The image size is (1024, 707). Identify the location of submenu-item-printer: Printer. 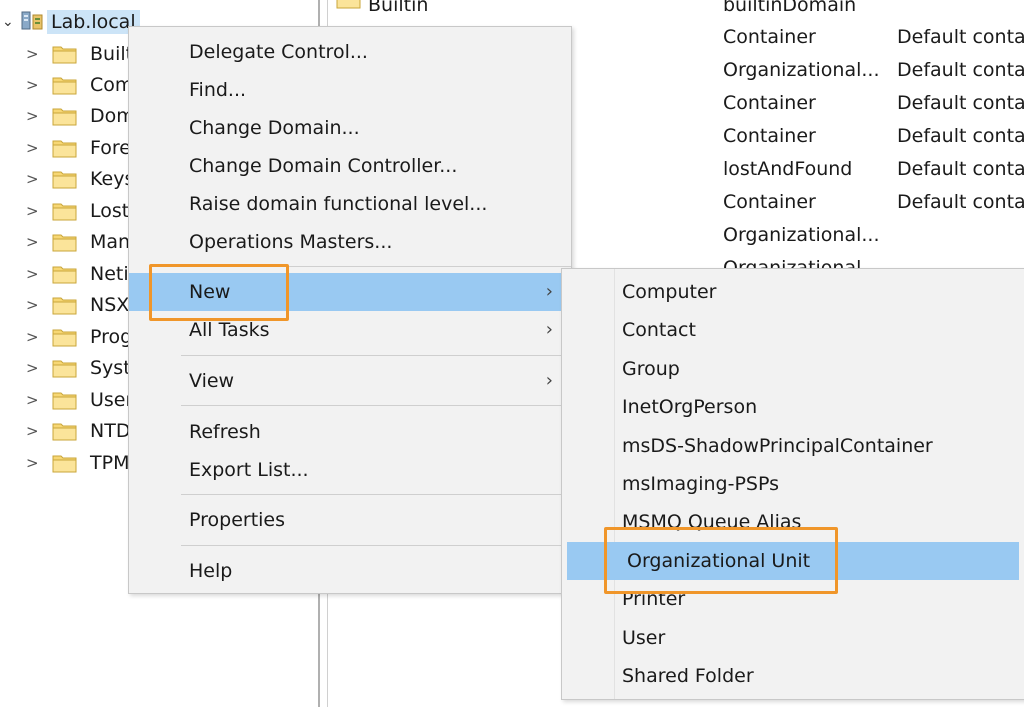
(793, 599).